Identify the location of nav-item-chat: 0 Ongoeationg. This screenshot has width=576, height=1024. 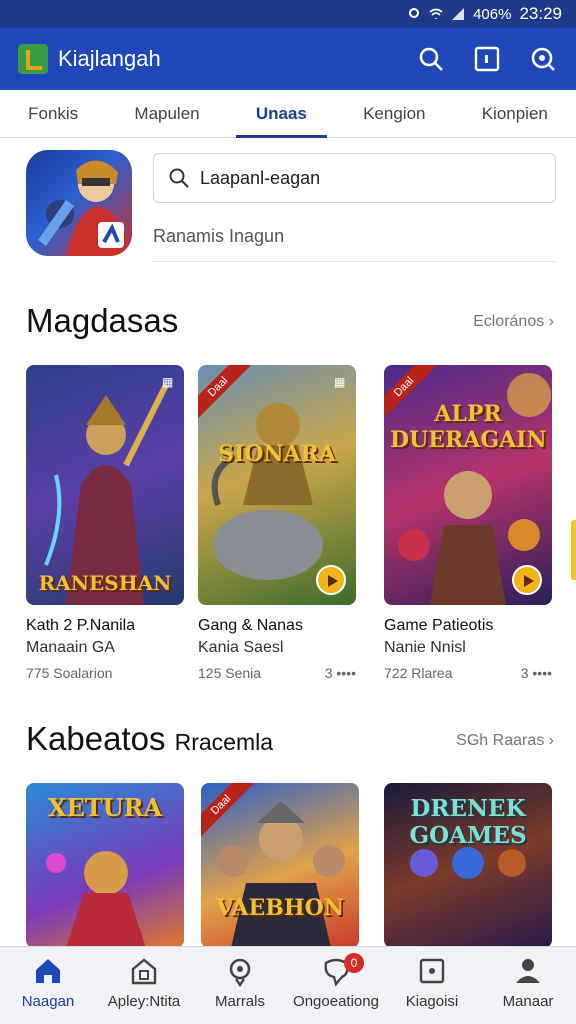
(336, 981).